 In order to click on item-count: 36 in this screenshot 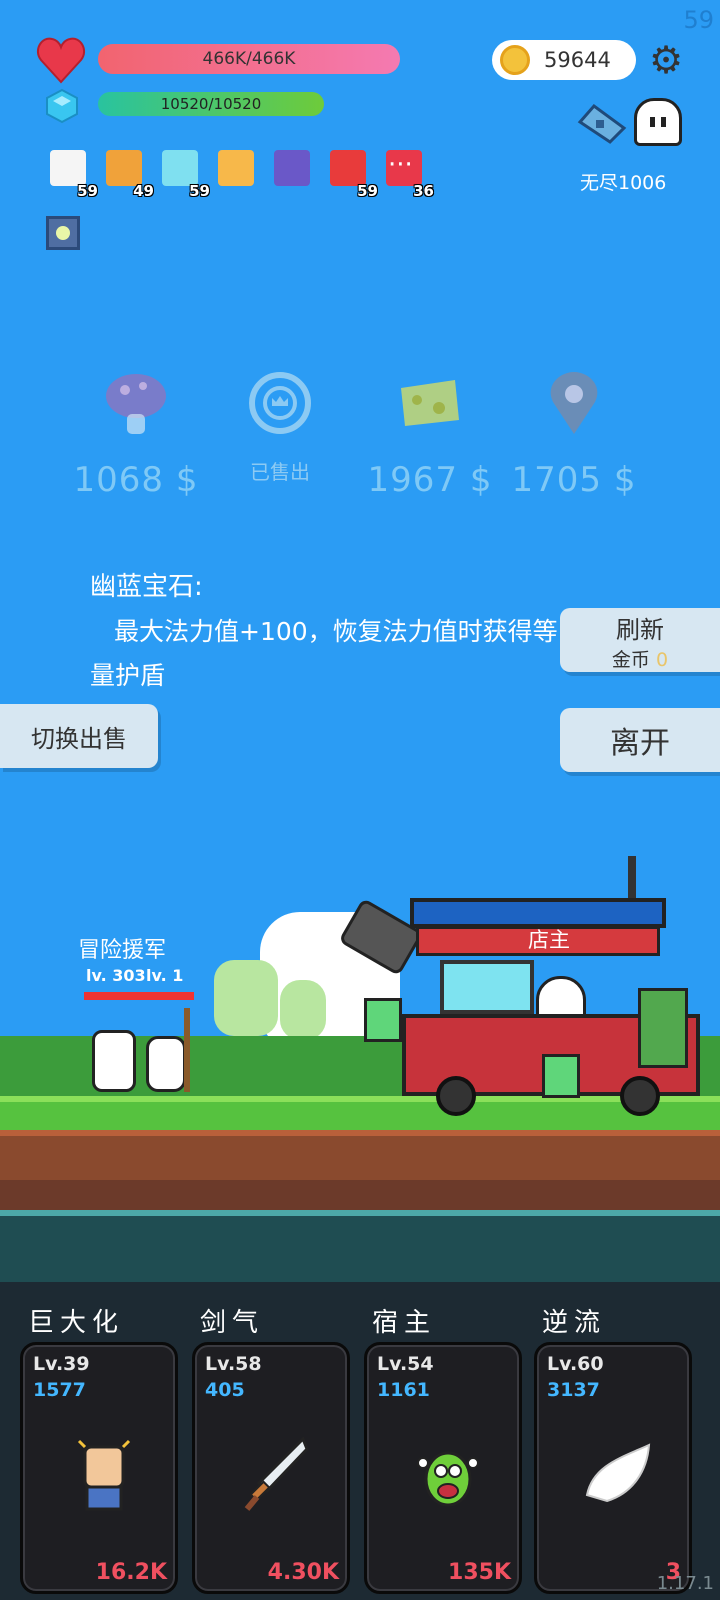, I will do `click(423, 191)`.